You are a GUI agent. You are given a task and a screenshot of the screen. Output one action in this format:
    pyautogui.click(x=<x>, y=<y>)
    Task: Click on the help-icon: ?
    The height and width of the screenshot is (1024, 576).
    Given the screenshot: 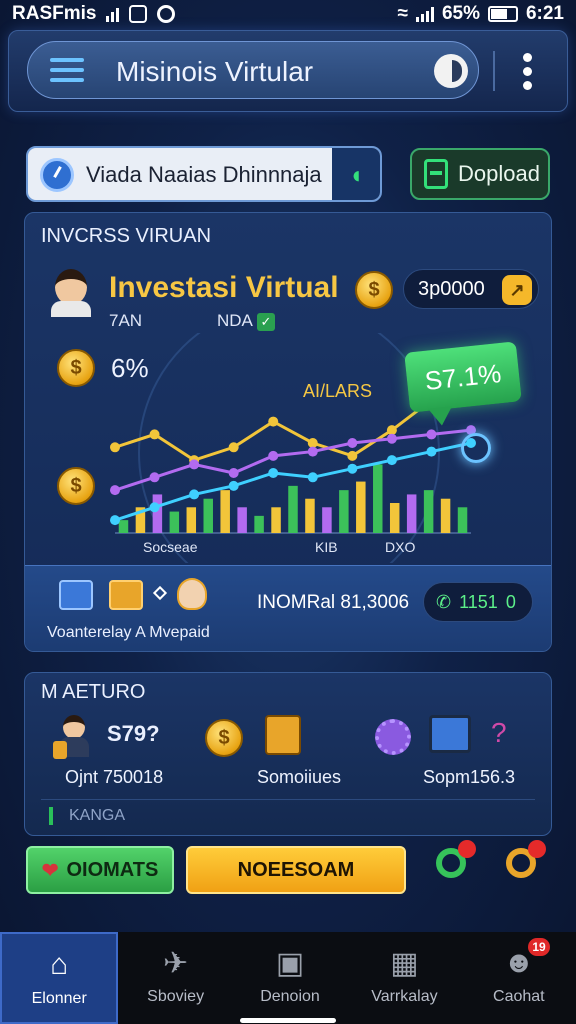 What is the action you would take?
    pyautogui.click(x=499, y=733)
    